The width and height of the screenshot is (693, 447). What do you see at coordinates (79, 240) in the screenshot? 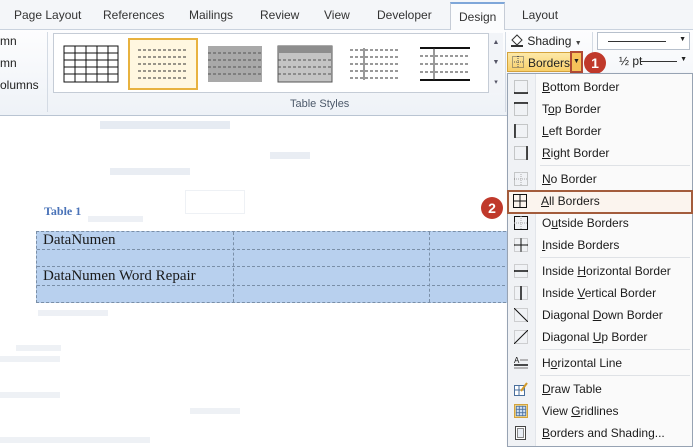
I see `table-cell-text: DataNumen` at bounding box center [79, 240].